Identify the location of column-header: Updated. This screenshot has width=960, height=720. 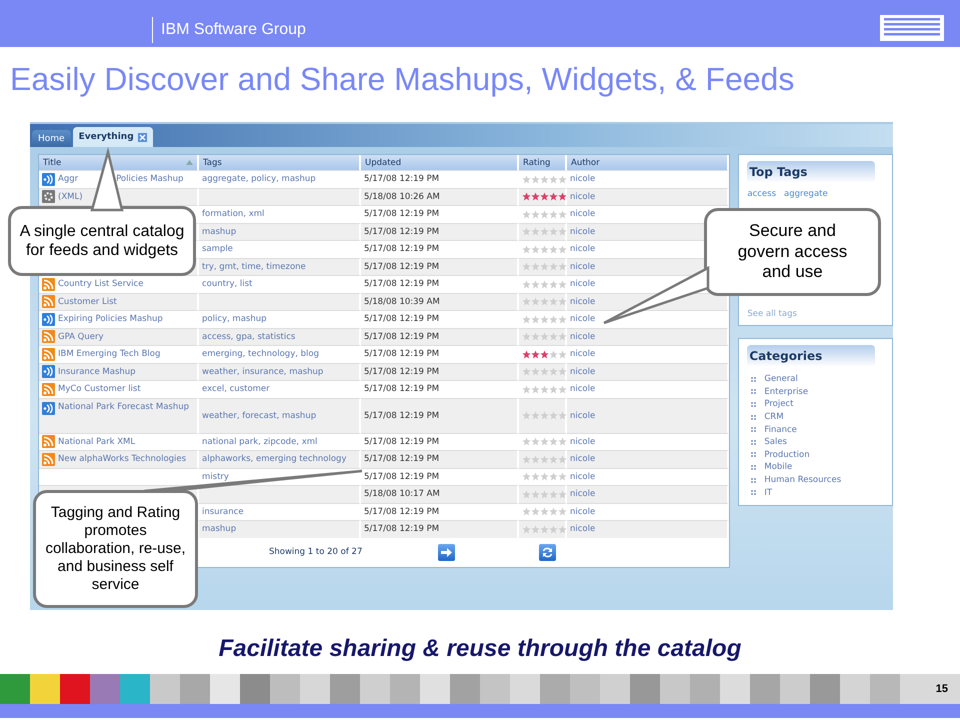
(440, 162).